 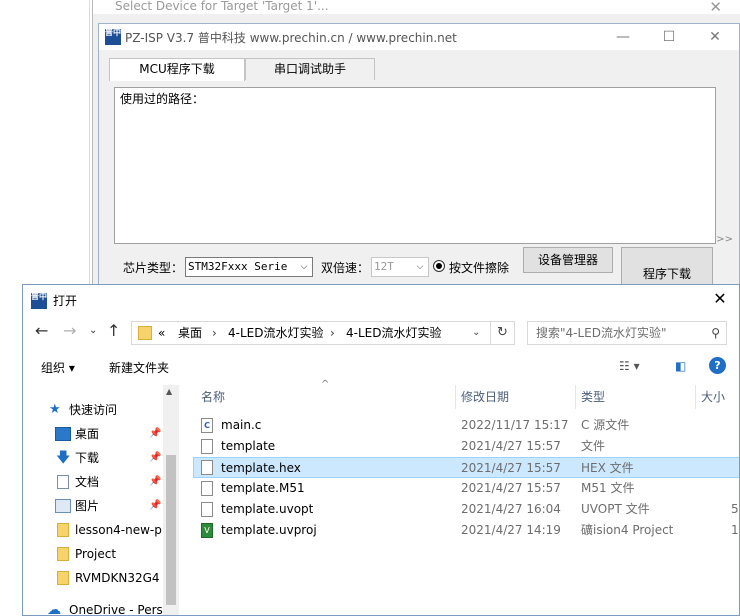 I want to click on nav-documents: 文档 📌, so click(x=93, y=482).